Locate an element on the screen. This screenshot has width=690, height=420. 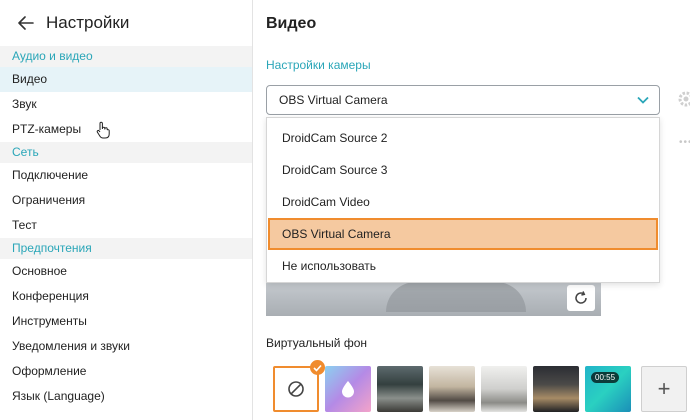
no-symbol-icon is located at coordinates (296, 389).